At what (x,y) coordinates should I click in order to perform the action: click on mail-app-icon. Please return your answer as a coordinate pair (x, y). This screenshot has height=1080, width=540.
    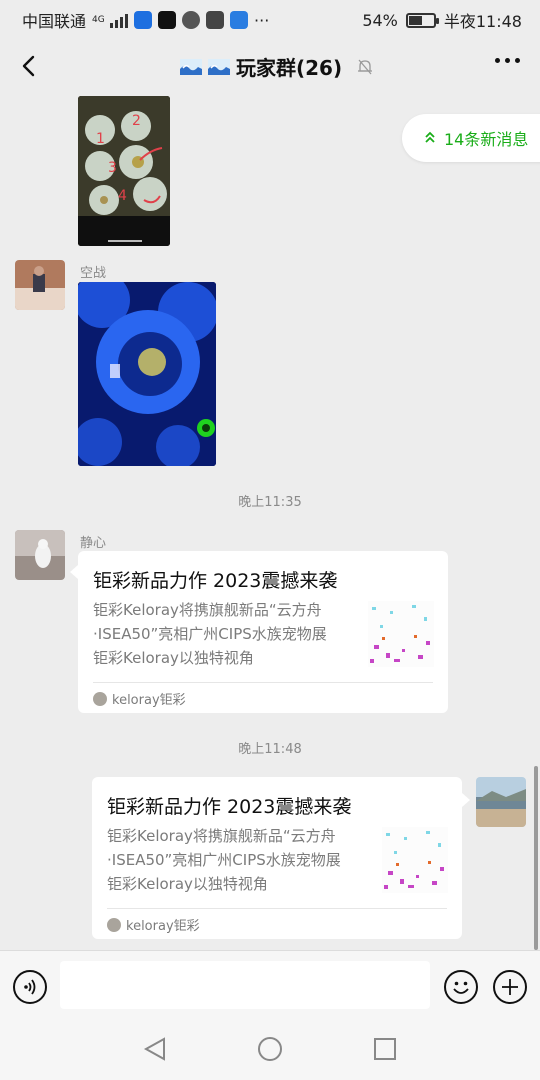
    Looking at the image, I should click on (215, 20).